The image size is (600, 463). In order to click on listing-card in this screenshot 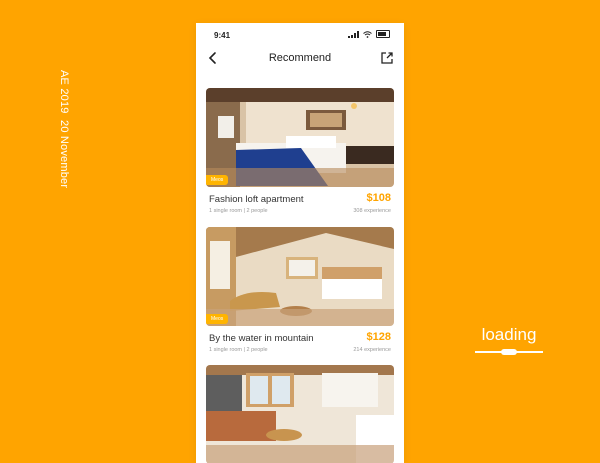, I will do `click(300, 414)`.